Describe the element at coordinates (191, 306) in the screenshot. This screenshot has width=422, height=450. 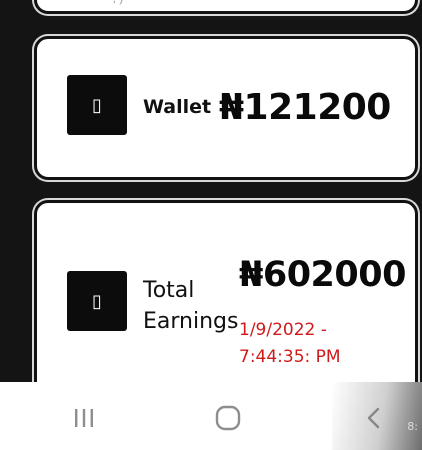
I see `total-earnings-label: Total Earnings` at that location.